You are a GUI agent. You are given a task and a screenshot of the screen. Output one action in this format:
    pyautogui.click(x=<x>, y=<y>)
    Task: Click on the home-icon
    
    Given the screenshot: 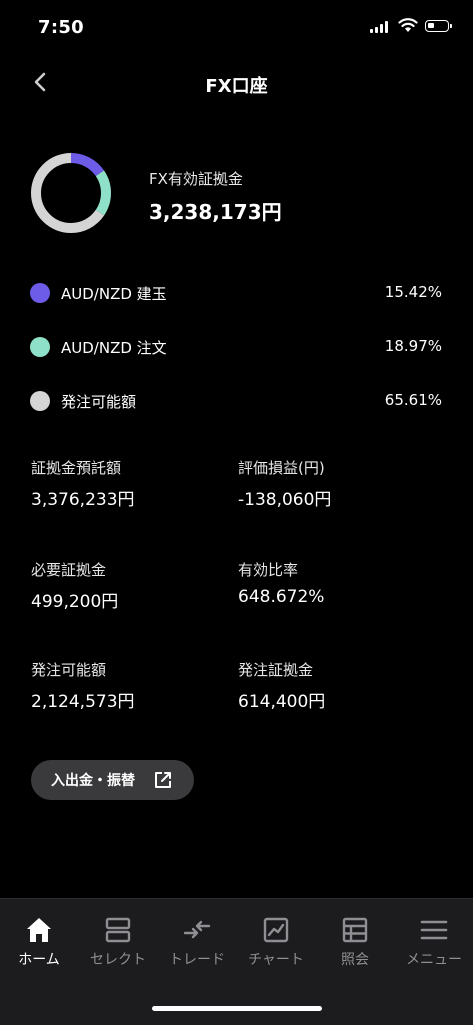 What is the action you would take?
    pyautogui.click(x=39, y=930)
    